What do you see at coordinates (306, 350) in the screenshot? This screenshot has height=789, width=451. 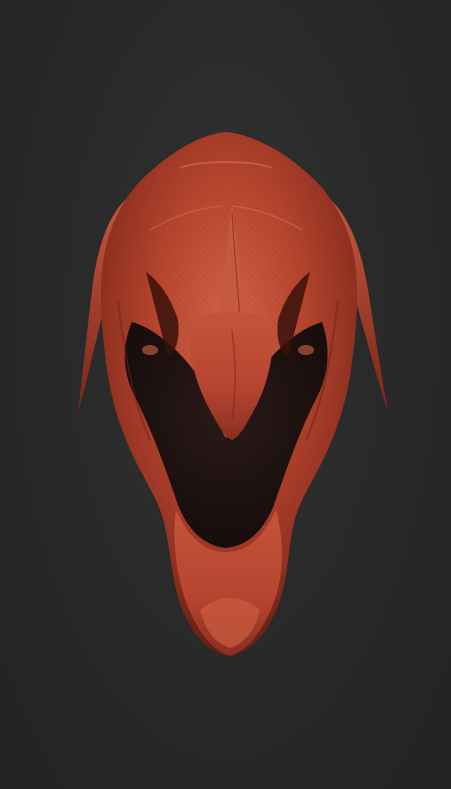 I see `right-eye` at bounding box center [306, 350].